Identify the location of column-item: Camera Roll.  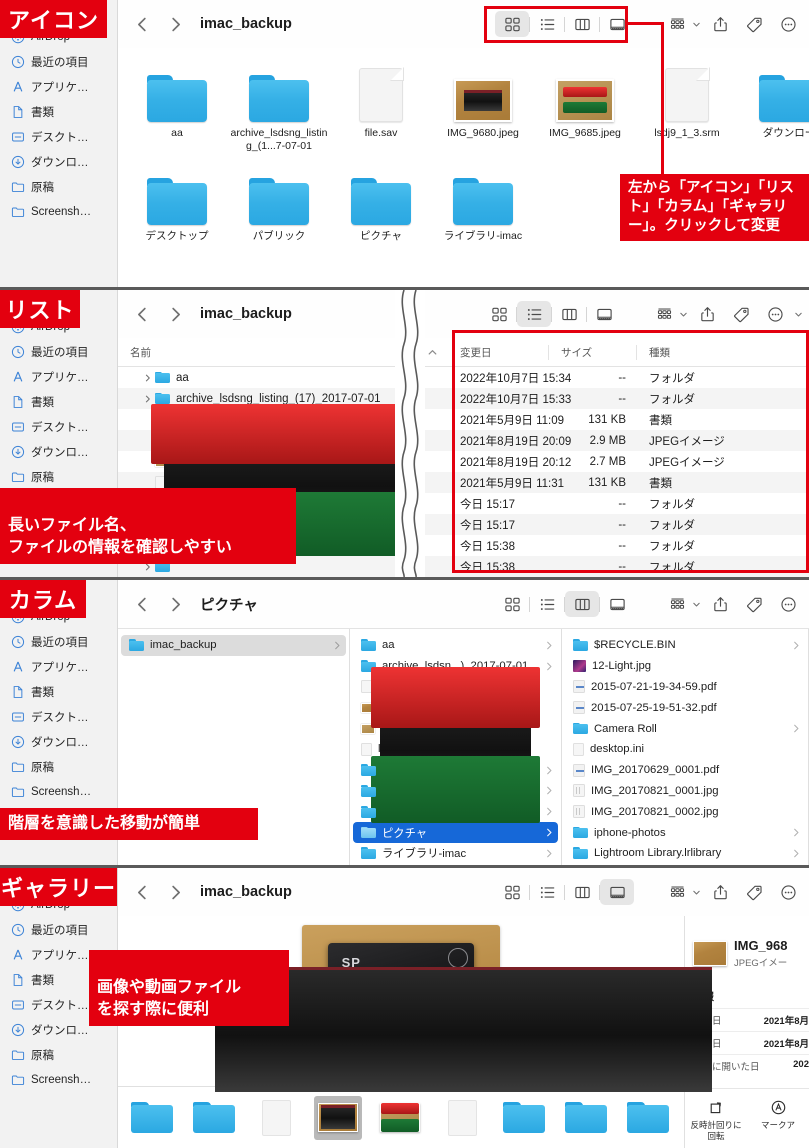
(685, 728).